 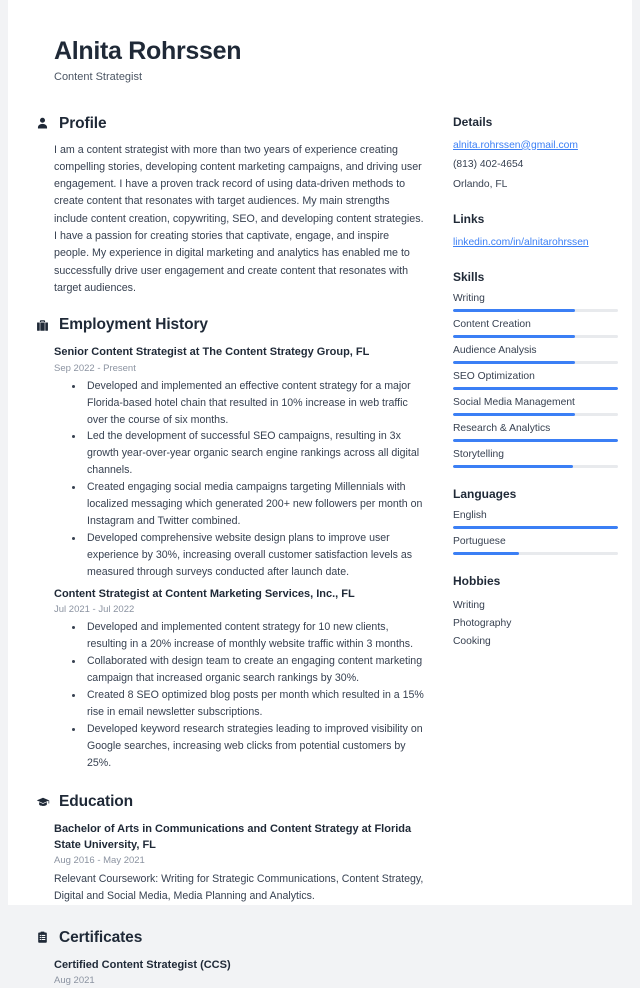 I want to click on phone-text: (813) 402-4654, so click(x=488, y=165).